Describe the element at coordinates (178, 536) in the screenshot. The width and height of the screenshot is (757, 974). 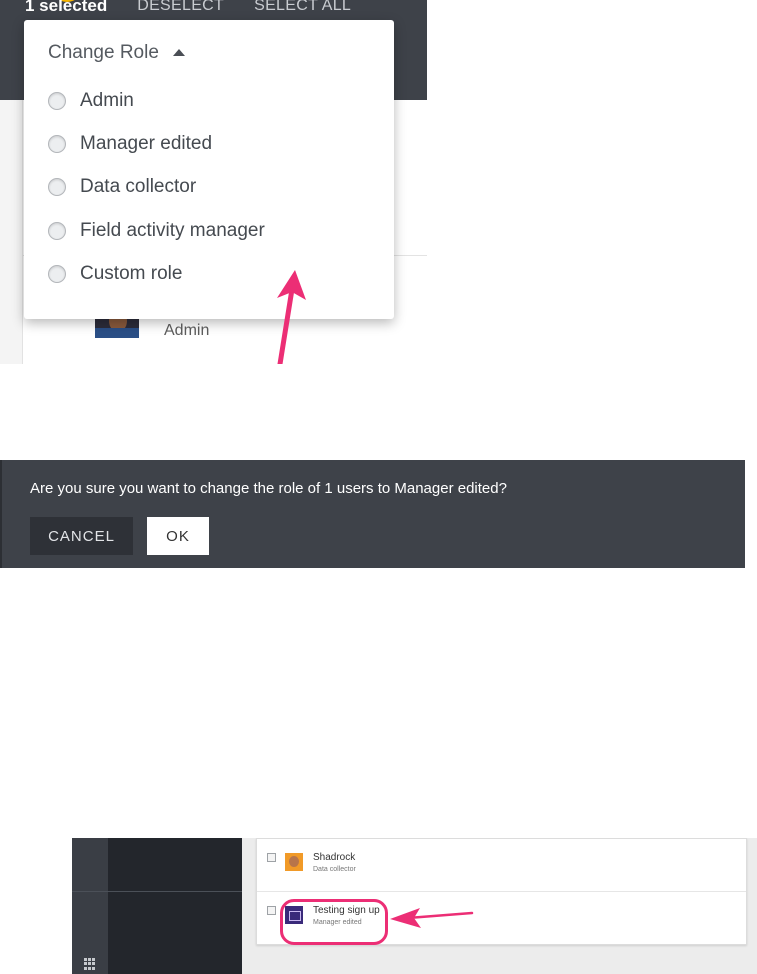
I see `ok-button: OK` at that location.